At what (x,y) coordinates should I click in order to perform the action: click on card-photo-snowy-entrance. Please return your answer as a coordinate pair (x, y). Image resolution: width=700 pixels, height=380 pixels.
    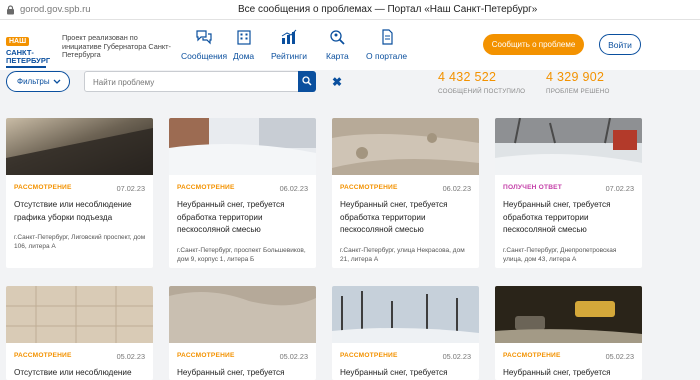
    Looking at the image, I should click on (242, 146).